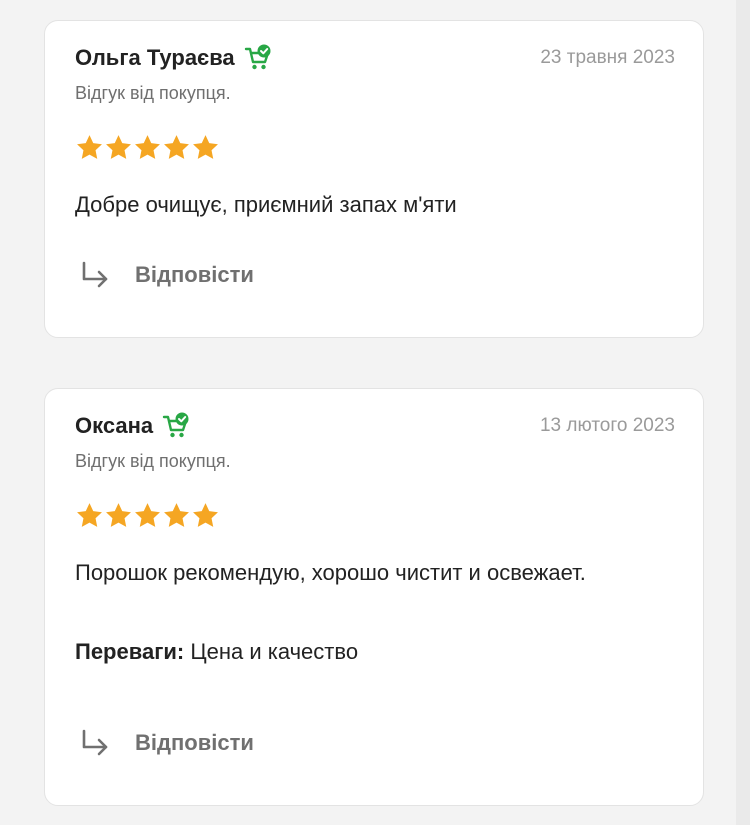  Describe the element at coordinates (607, 425) in the screenshot. I see `review-date: 13 лютого 2023` at that location.